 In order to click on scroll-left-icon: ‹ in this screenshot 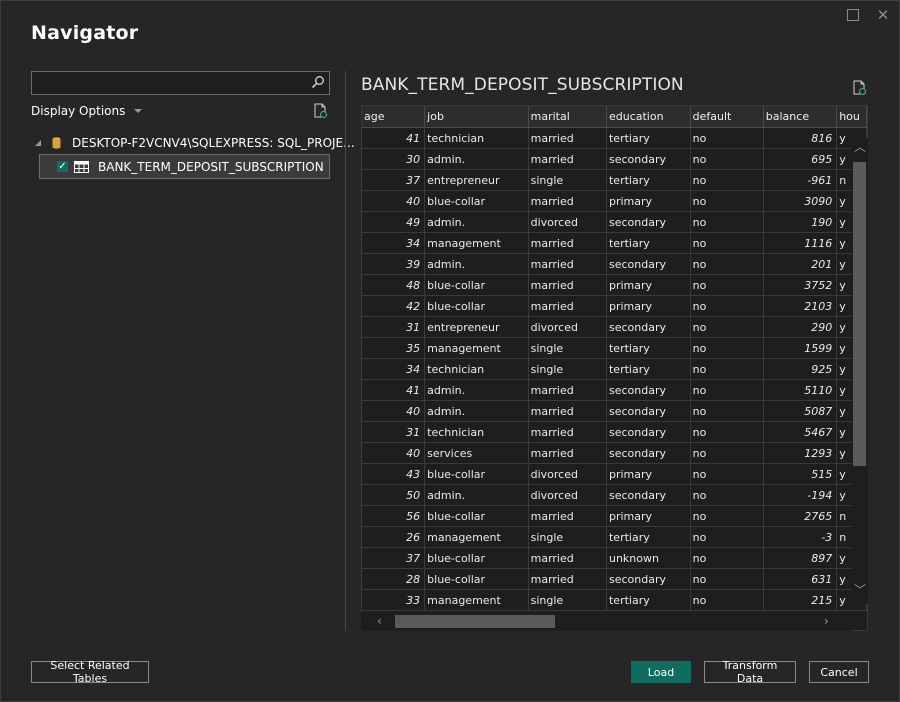, I will do `click(379, 621)`.